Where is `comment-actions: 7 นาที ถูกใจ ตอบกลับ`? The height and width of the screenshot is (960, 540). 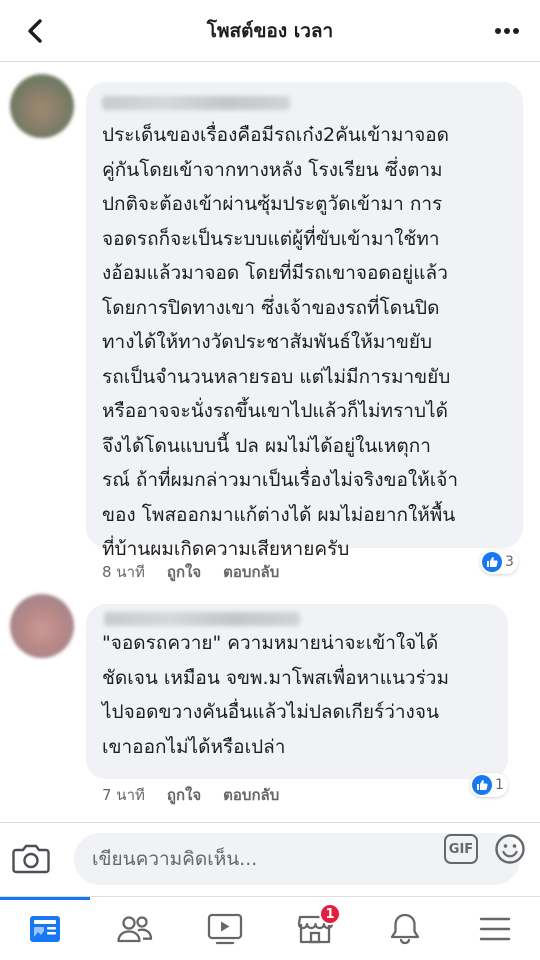
comment-actions: 7 นาที ถูกใจ ตอบกลับ is located at coordinates (190, 795).